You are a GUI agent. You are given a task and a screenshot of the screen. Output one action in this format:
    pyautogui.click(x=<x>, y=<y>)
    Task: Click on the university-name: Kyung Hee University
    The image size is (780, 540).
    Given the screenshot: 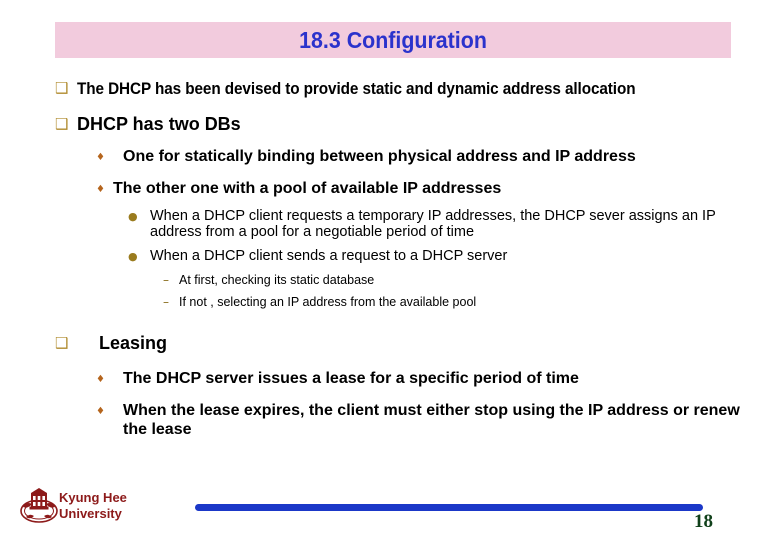 What is the action you would take?
    pyautogui.click(x=93, y=506)
    